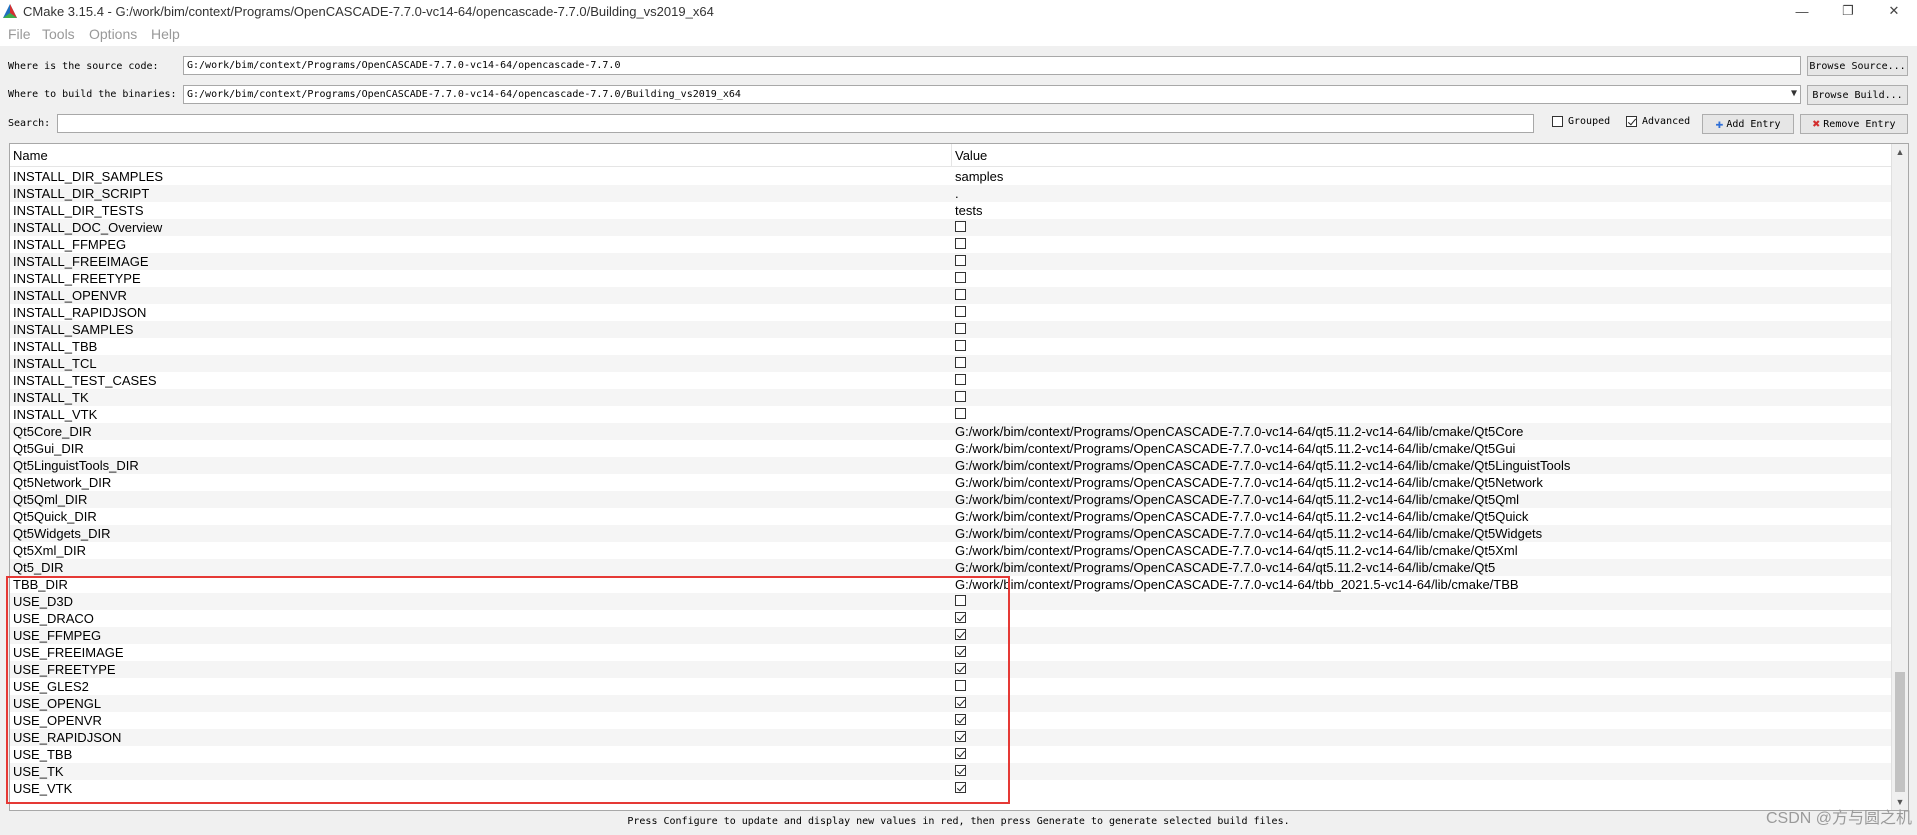 The width and height of the screenshot is (1917, 835). I want to click on table-row: INSTALL_DIR_TESTS tests, so click(951, 210).